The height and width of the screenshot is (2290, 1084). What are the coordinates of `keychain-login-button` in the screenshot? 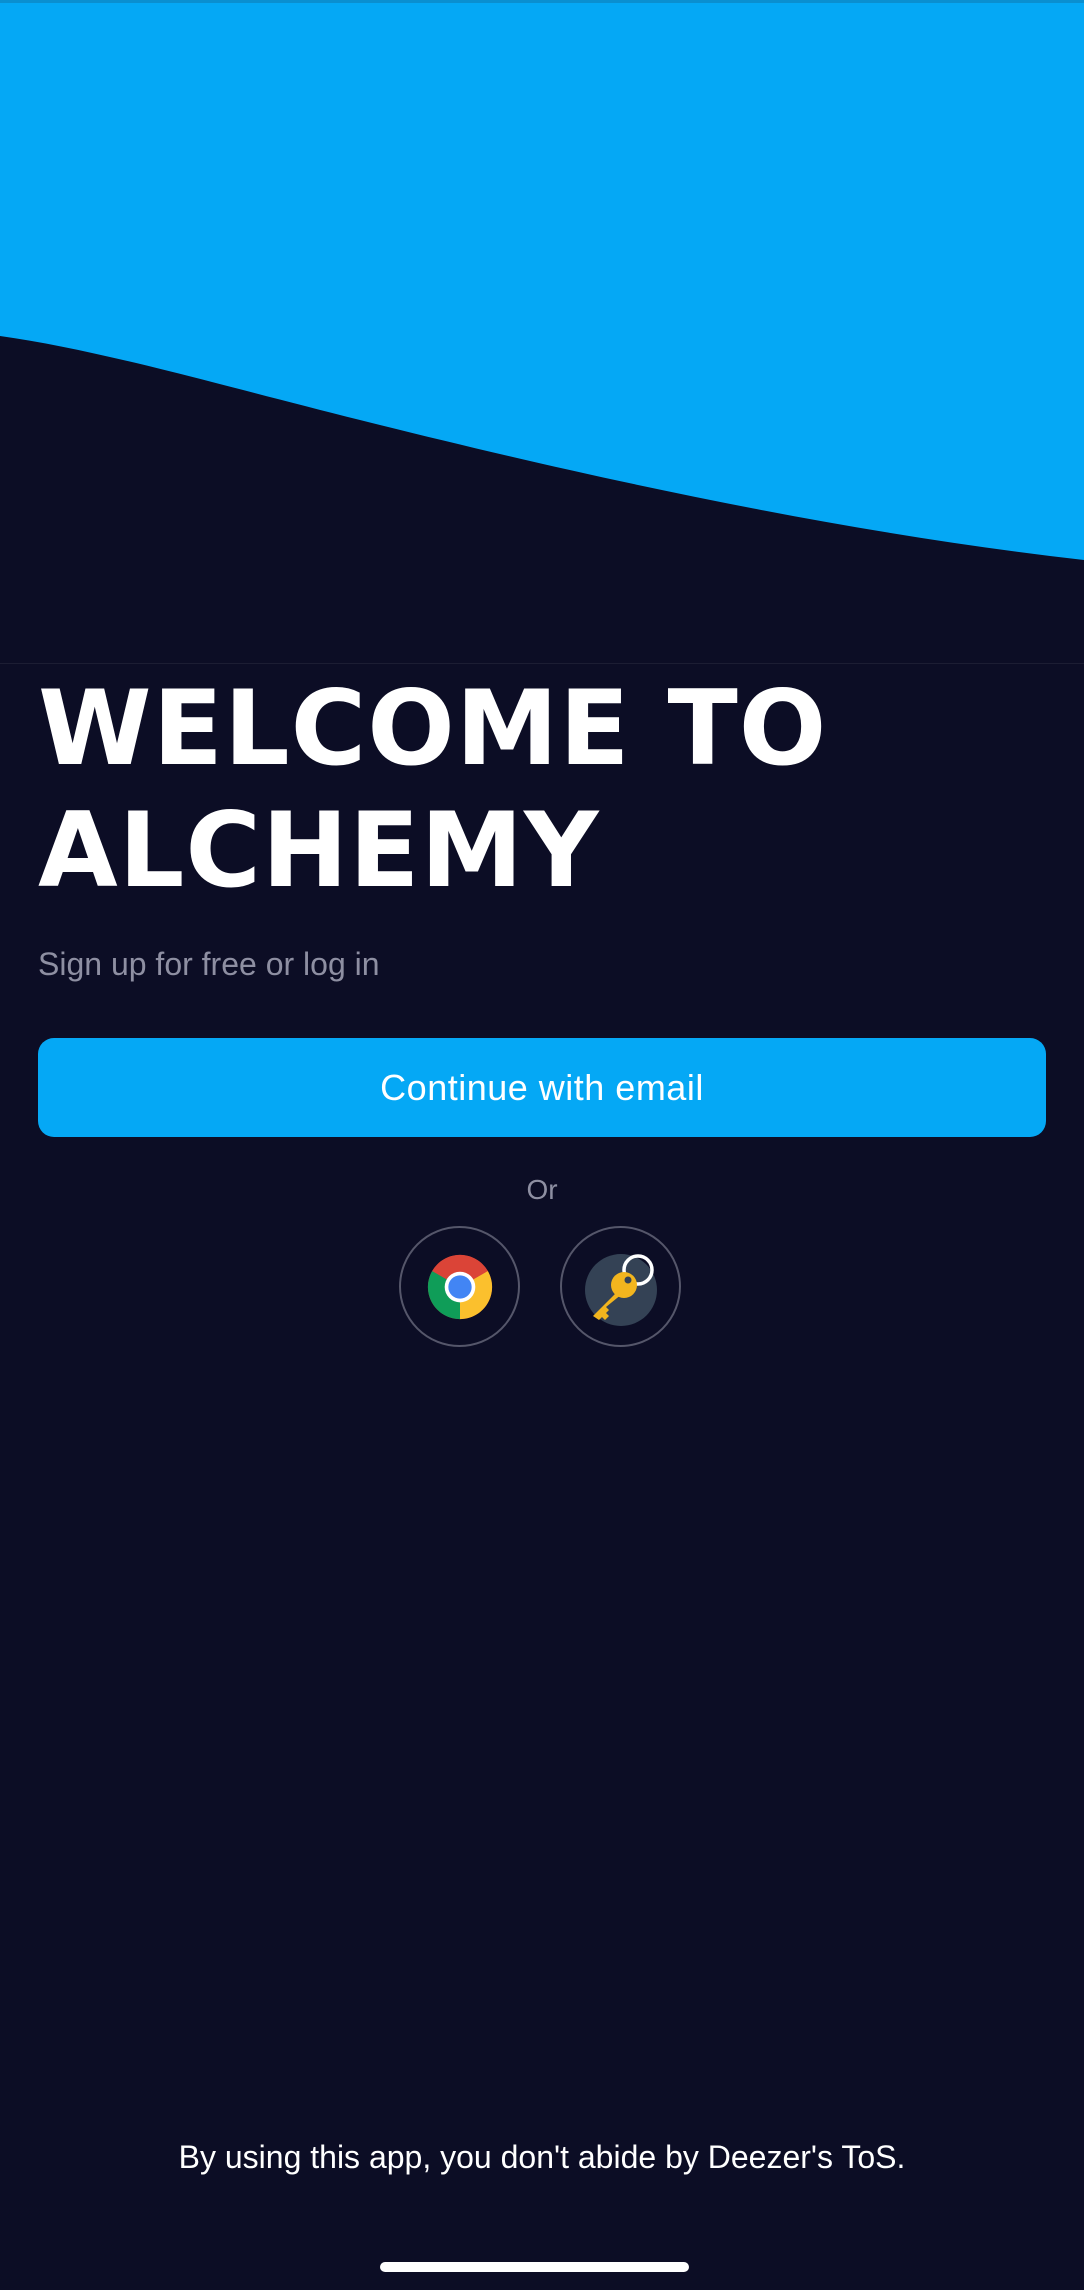 It's located at (620, 1286).